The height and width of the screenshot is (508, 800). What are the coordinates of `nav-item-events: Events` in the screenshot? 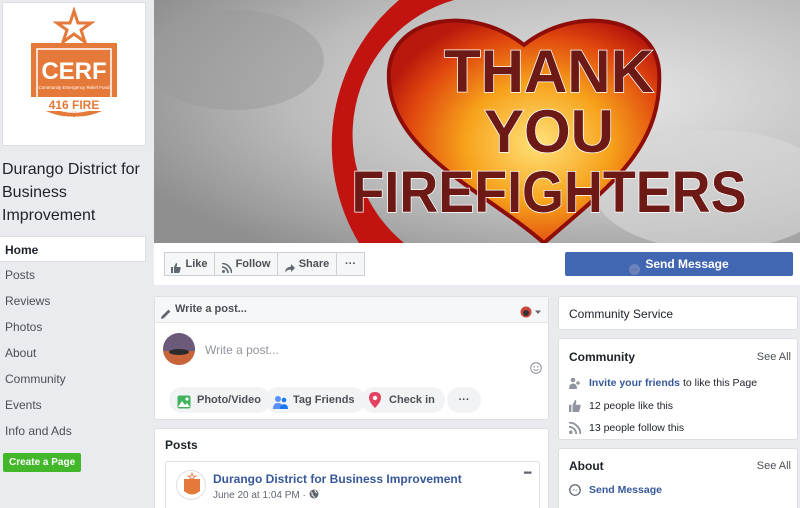 It's located at (73, 405).